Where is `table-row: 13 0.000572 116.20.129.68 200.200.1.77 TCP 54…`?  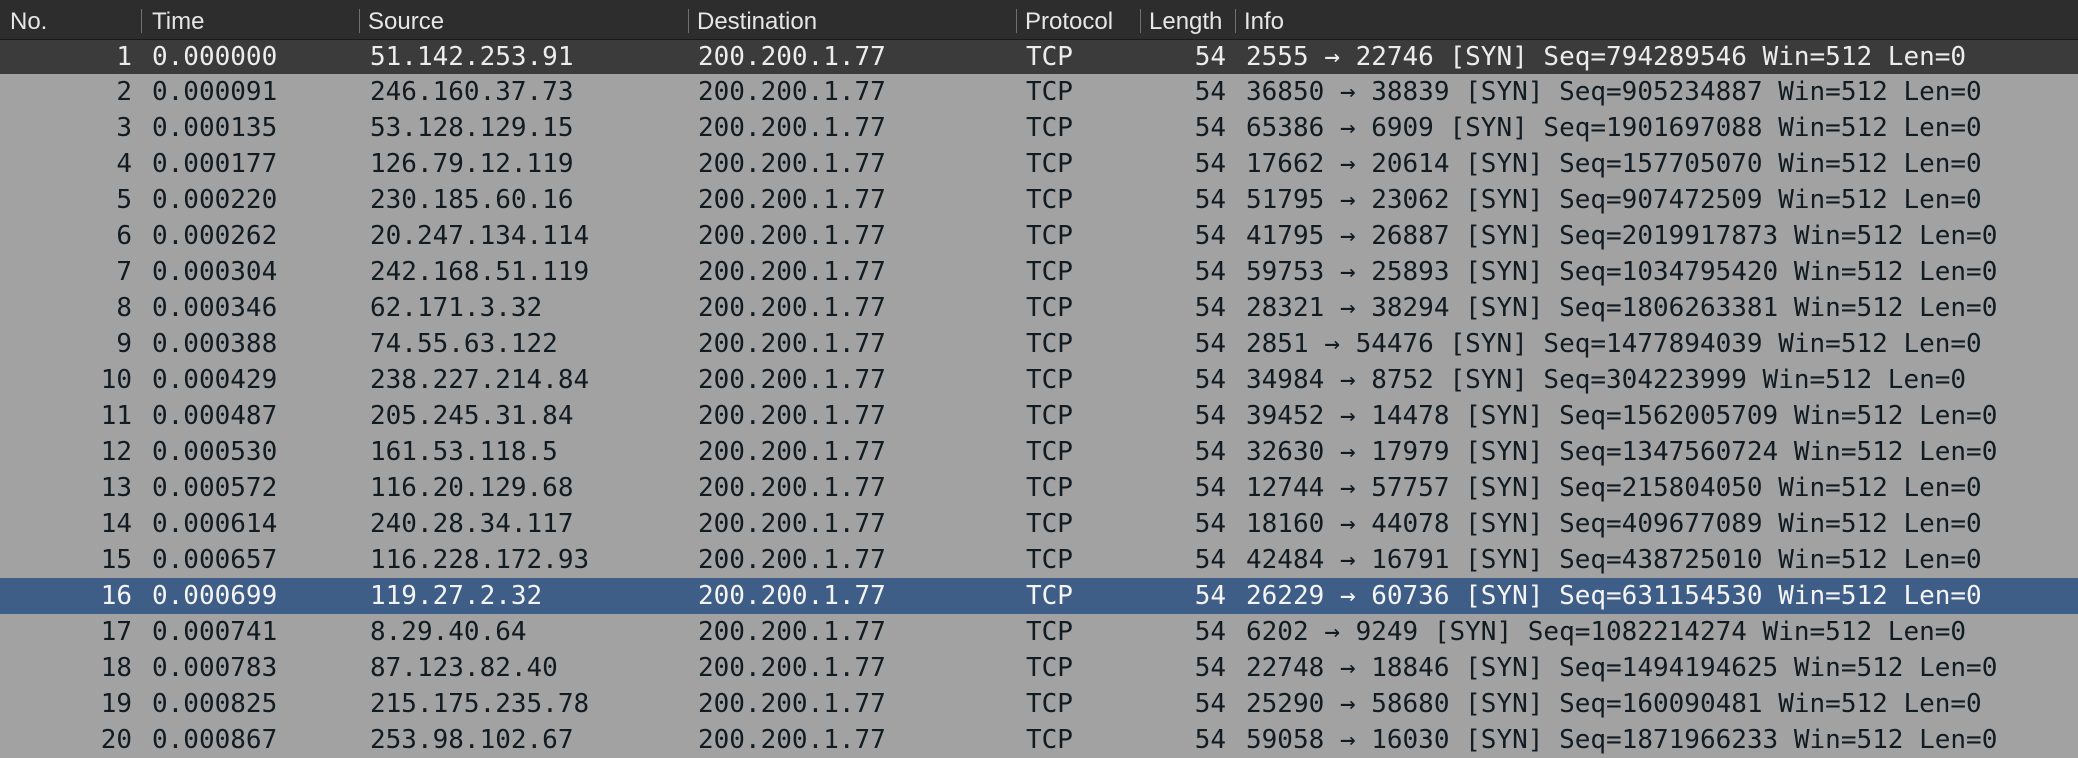 table-row: 13 0.000572 116.20.129.68 200.200.1.77 TCP 54… is located at coordinates (1039, 488).